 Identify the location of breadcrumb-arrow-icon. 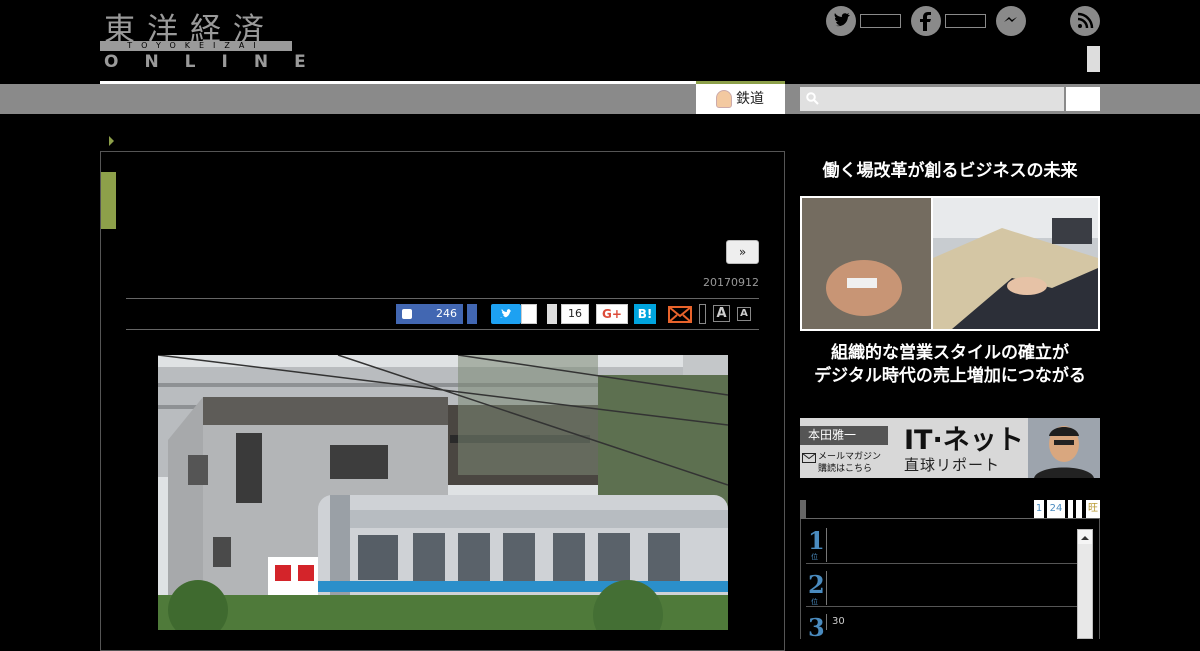
(111, 141).